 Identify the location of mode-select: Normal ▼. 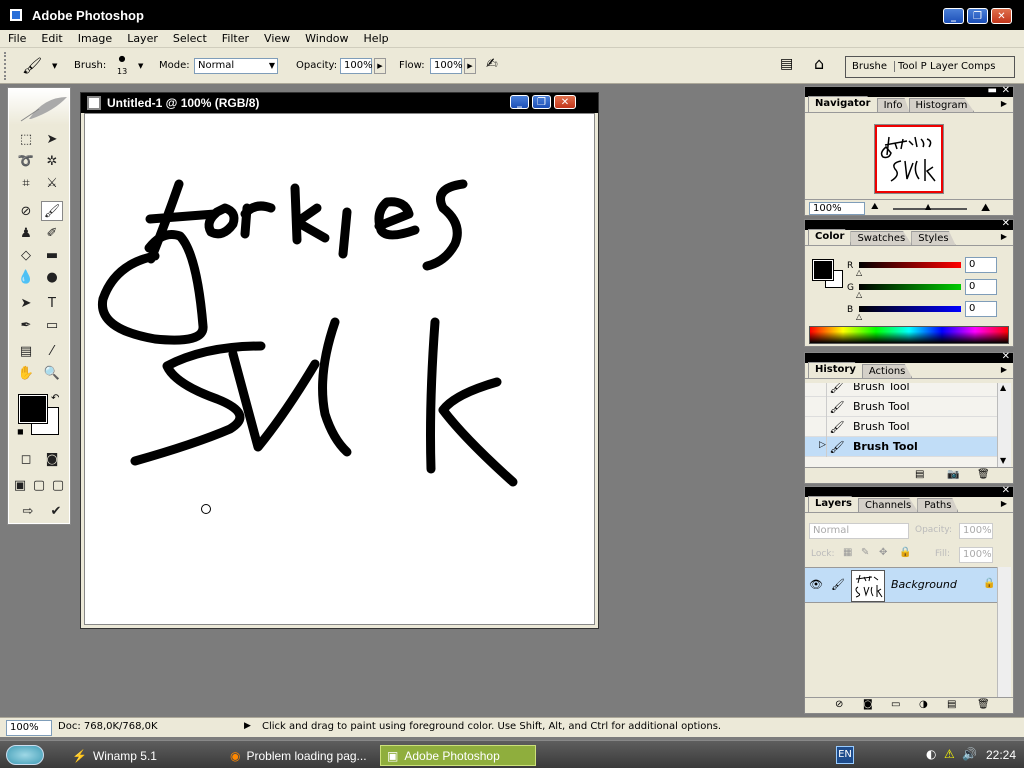
(236, 66).